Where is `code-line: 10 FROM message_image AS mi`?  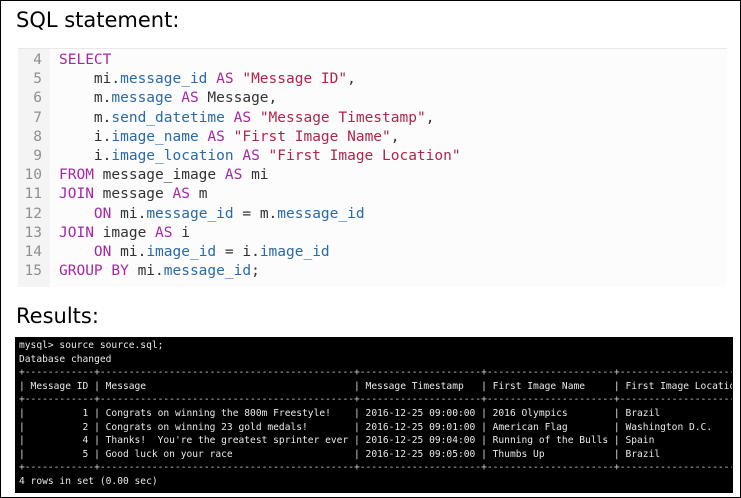
code-line: 10 FROM message_image AS mi is located at coordinates (372, 176).